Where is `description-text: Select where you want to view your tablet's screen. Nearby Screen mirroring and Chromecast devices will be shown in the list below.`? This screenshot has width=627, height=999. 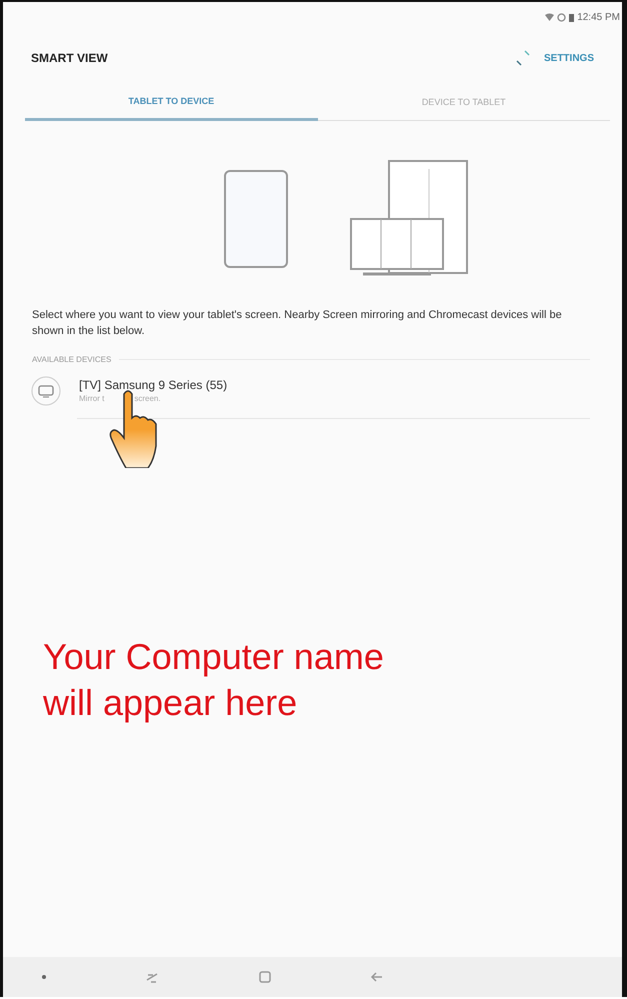 description-text: Select where you want to view your tablet's screen. Nearby Screen mirroring and Chromecast devices will be shown in the list below. is located at coordinates (297, 323).